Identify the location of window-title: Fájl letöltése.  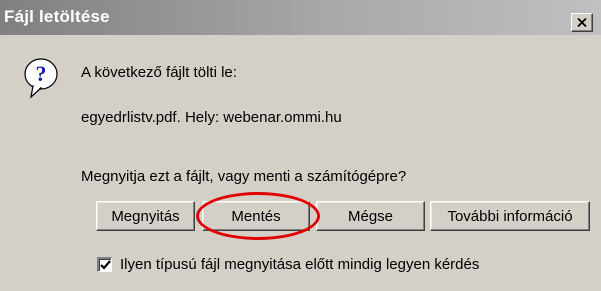
(57, 16).